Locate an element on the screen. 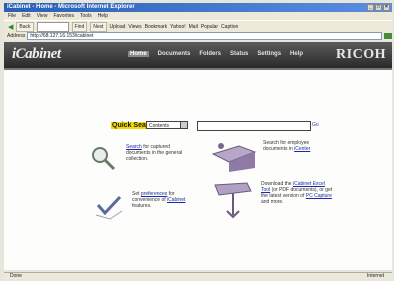 The image size is (394, 281). pc-capture-link: PC Capture is located at coordinates (319, 196).